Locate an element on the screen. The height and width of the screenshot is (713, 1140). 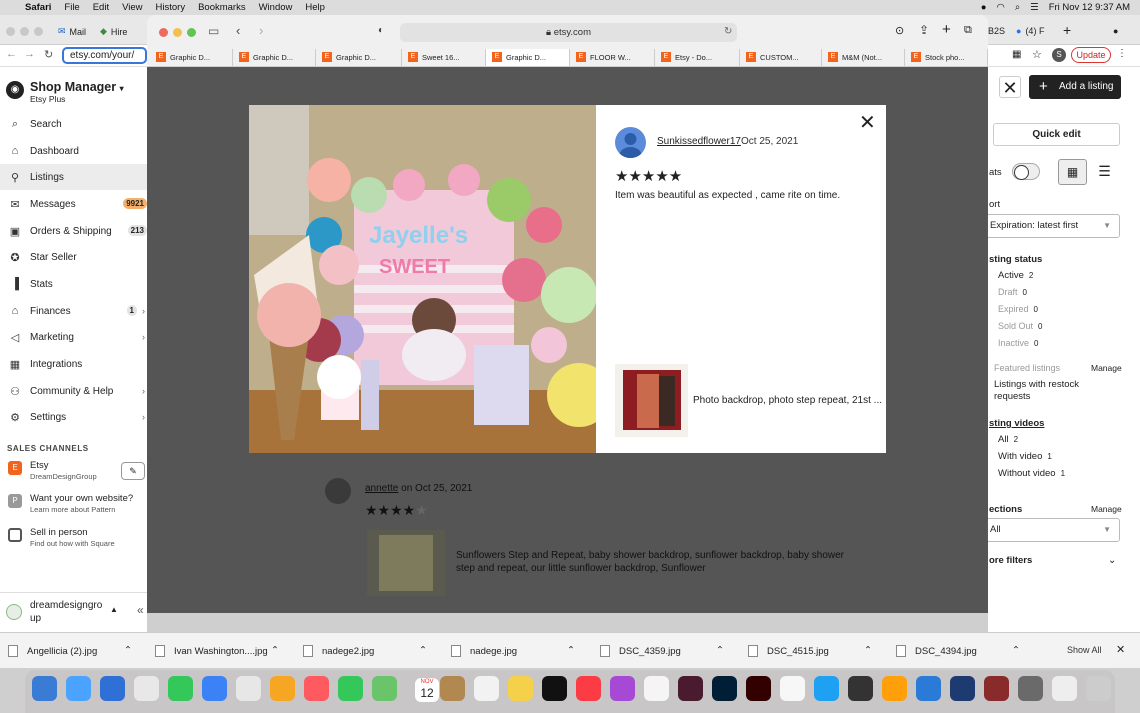
maps-app-icon is located at coordinates (248, 688).